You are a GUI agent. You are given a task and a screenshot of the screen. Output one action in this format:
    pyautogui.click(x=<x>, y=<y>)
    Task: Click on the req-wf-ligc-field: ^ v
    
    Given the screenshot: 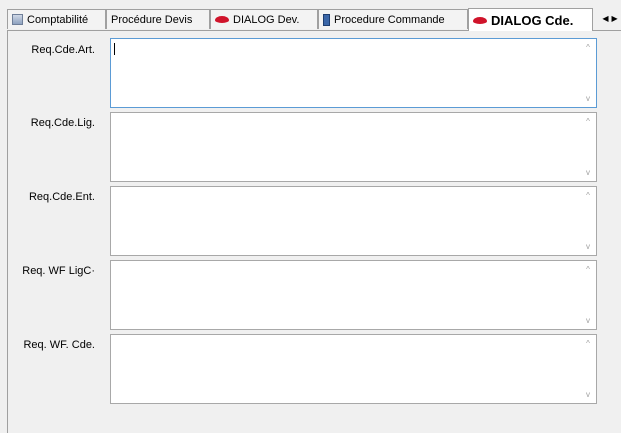 What is the action you would take?
    pyautogui.click(x=353, y=295)
    